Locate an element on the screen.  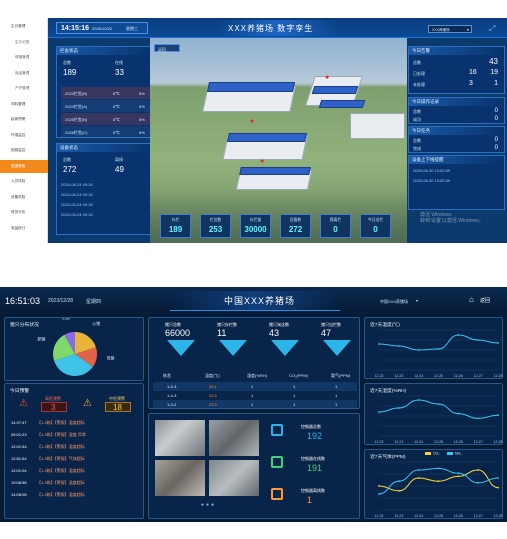
funnel-marker is located at coordinates (285, 348).